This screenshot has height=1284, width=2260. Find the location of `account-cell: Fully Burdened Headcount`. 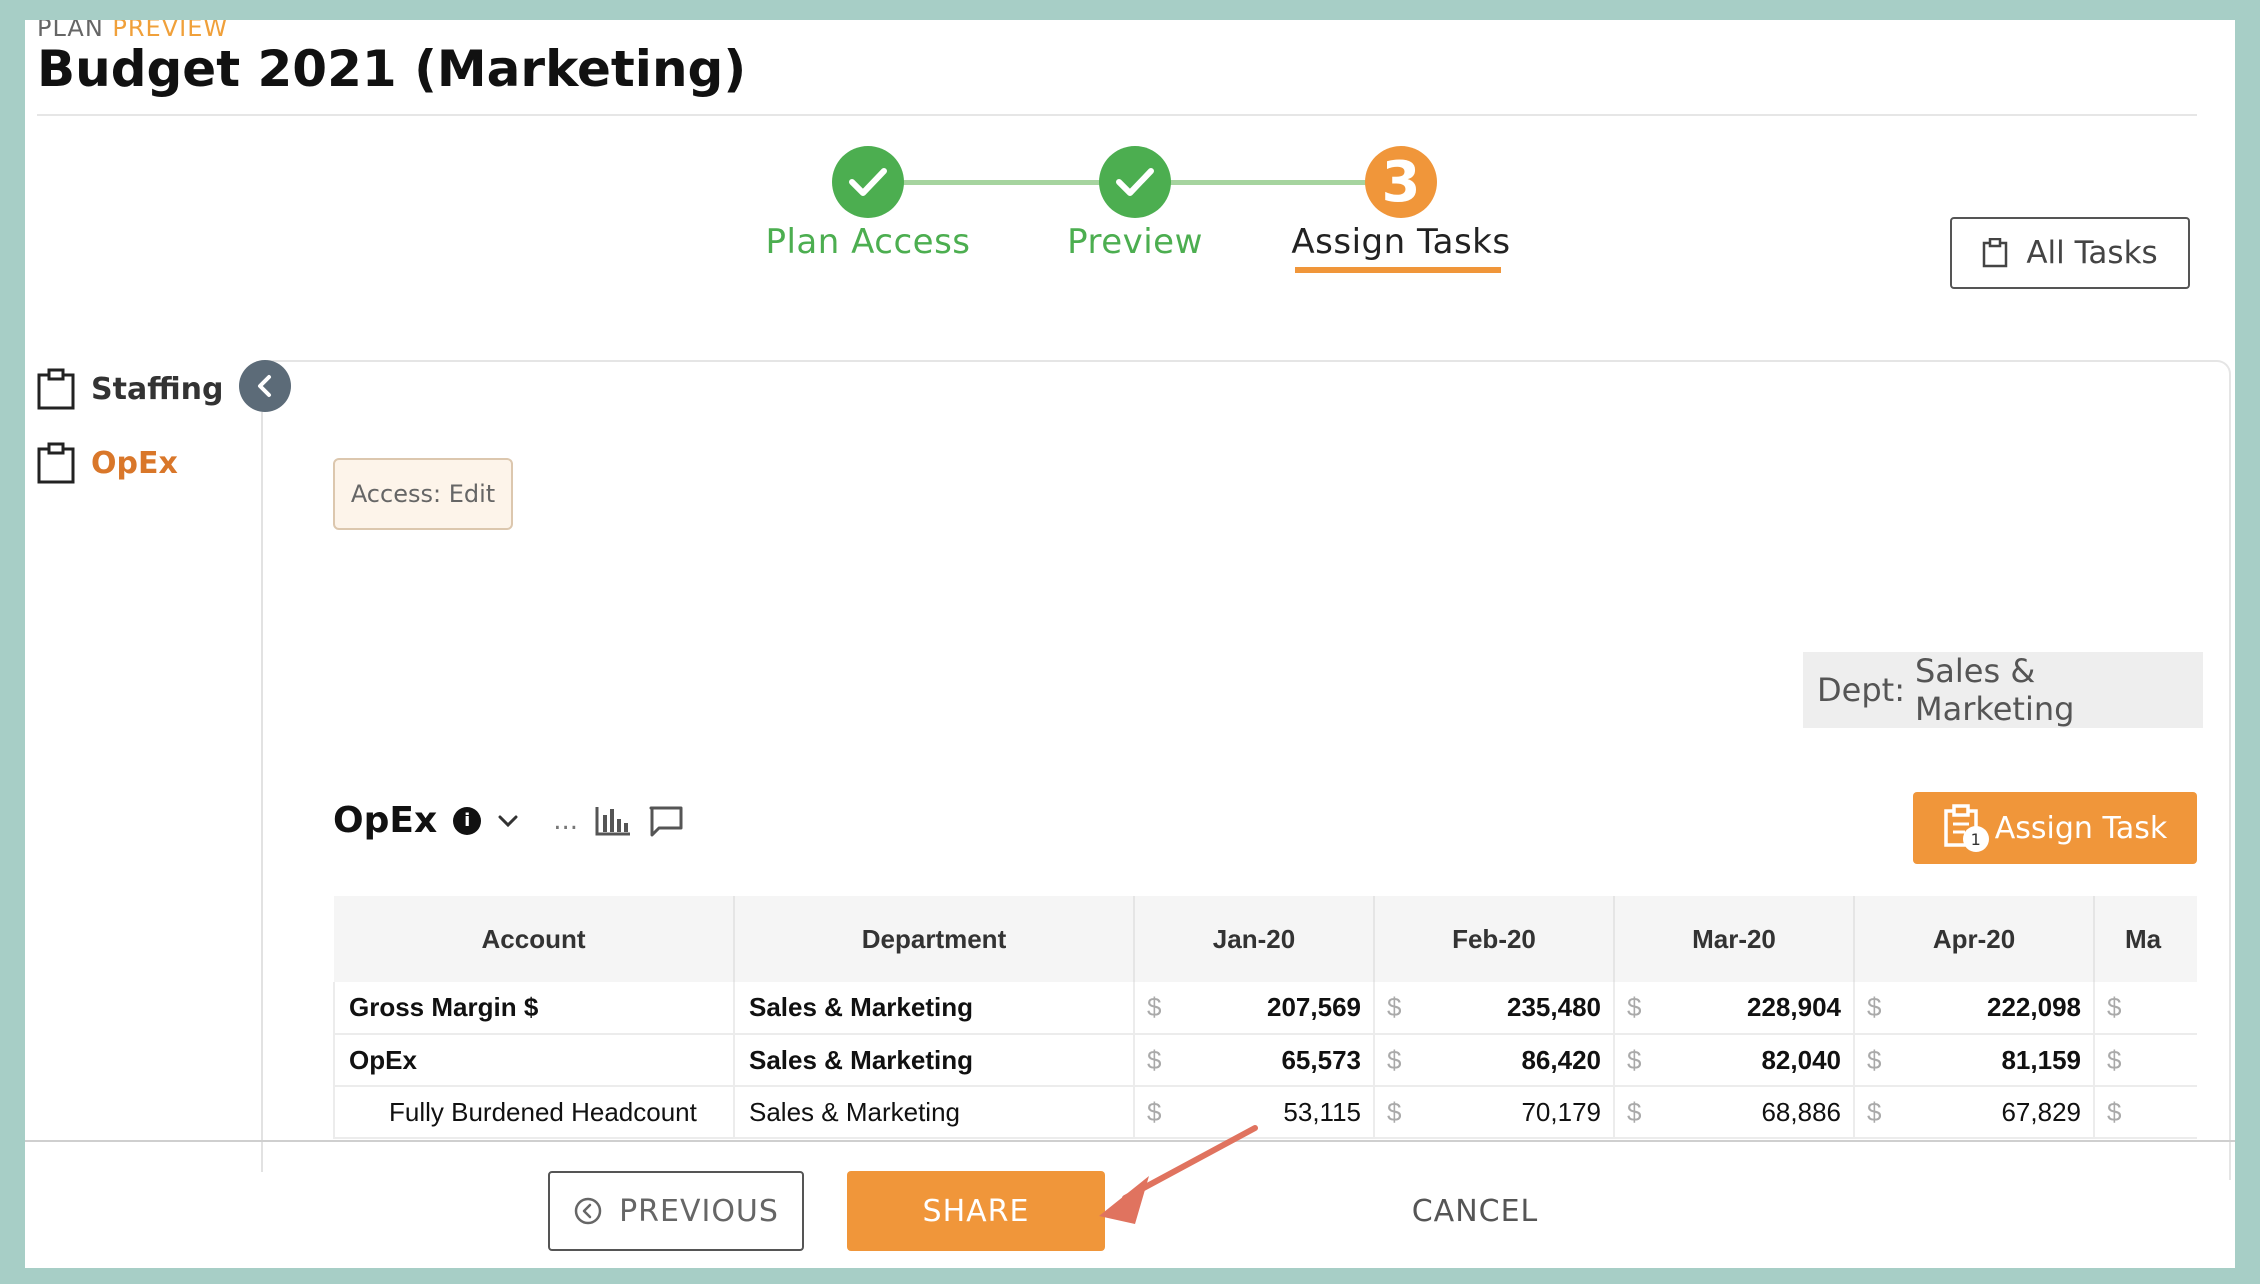

account-cell: Fully Burdened Headcount is located at coordinates (534, 1112).